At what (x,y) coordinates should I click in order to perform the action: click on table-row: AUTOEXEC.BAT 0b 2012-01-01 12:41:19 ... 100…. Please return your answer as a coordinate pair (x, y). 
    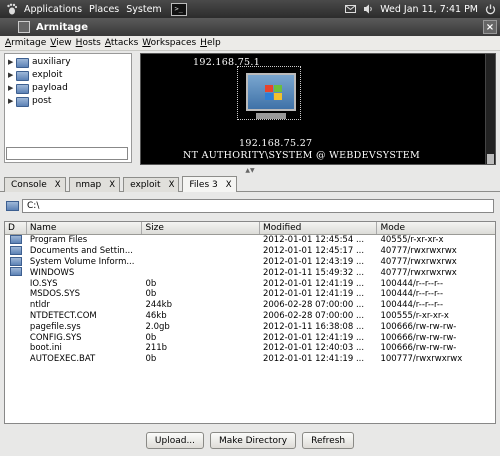
    Looking at the image, I should click on (250, 359).